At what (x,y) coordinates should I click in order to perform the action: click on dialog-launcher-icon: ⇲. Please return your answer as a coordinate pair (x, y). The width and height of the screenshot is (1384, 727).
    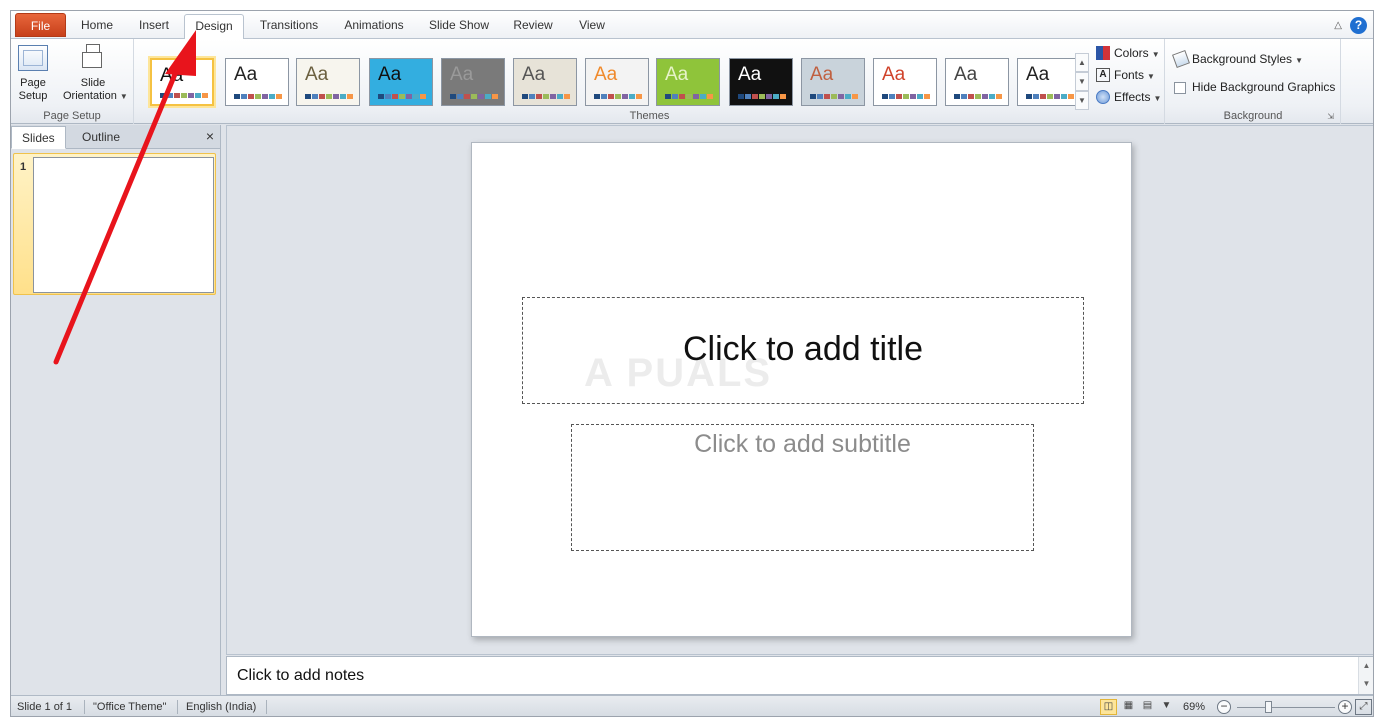
    Looking at the image, I should click on (1330, 116).